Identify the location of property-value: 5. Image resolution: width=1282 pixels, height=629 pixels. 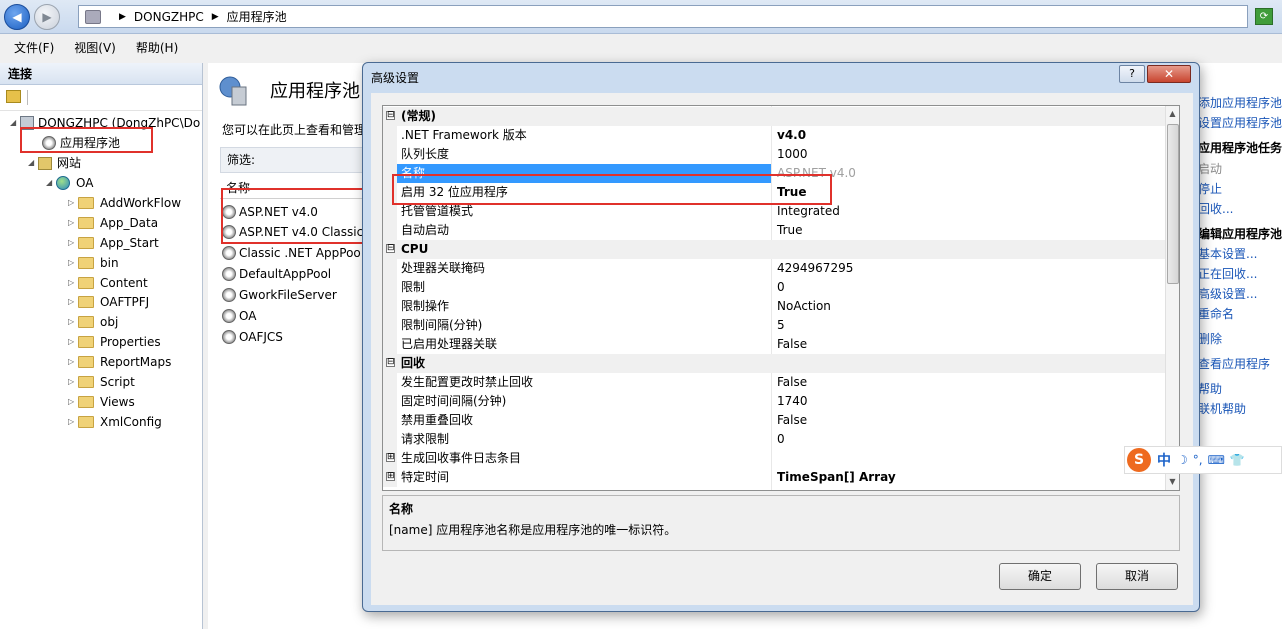
(781, 325).